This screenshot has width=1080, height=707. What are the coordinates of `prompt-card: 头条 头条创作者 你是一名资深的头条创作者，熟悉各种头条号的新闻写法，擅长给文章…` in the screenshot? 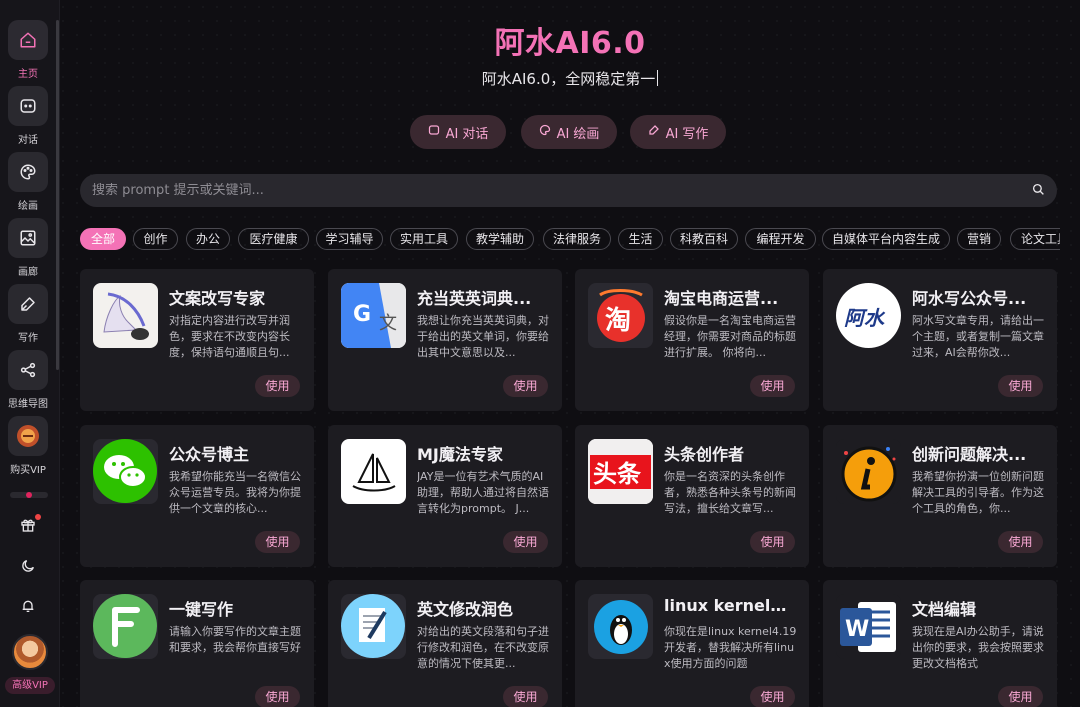 It's located at (692, 496).